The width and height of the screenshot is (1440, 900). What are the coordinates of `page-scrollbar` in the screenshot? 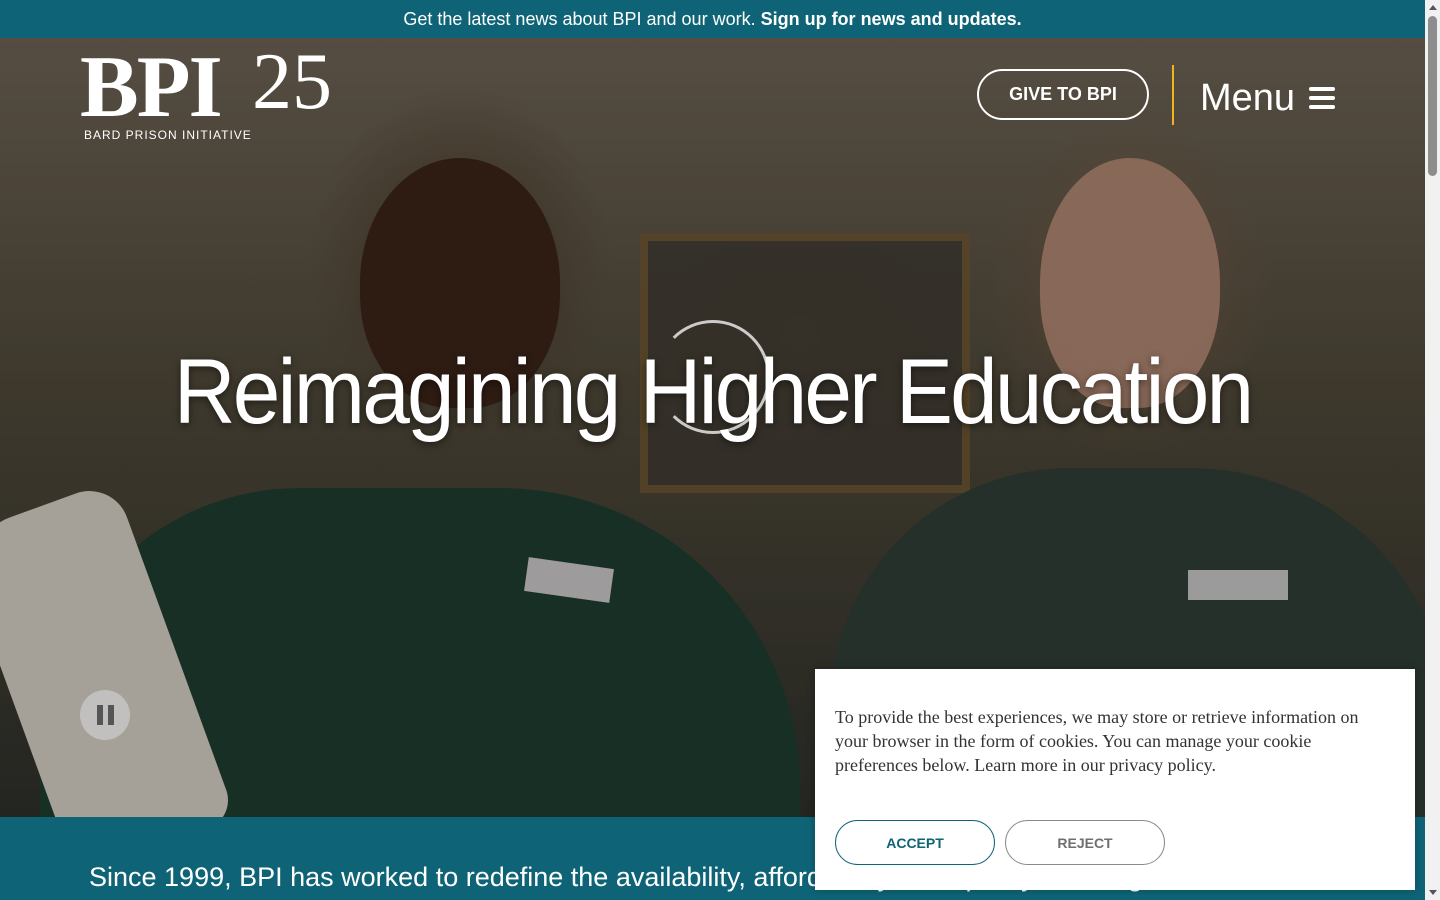 It's located at (1432, 450).